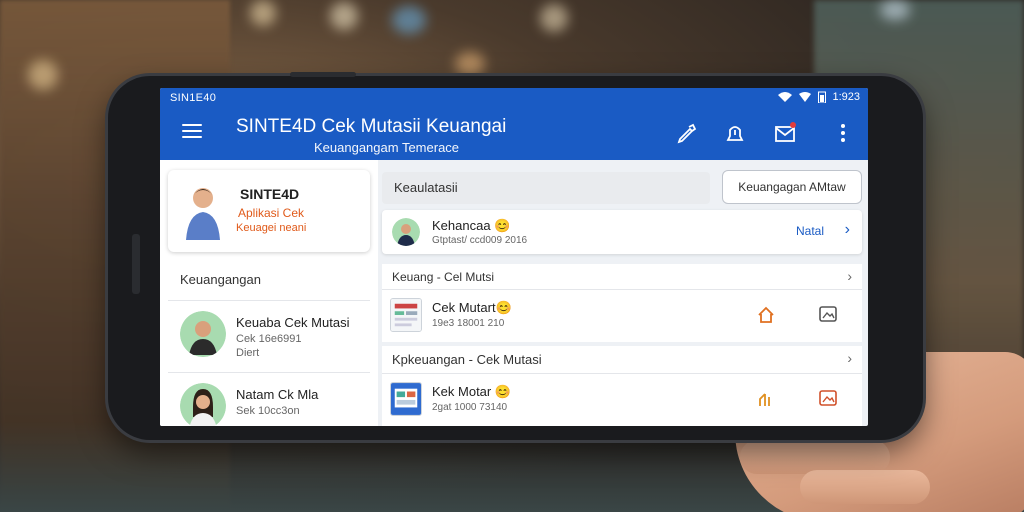  What do you see at coordinates (846, 97) in the screenshot?
I see `status-clock: 1:923` at bounding box center [846, 97].